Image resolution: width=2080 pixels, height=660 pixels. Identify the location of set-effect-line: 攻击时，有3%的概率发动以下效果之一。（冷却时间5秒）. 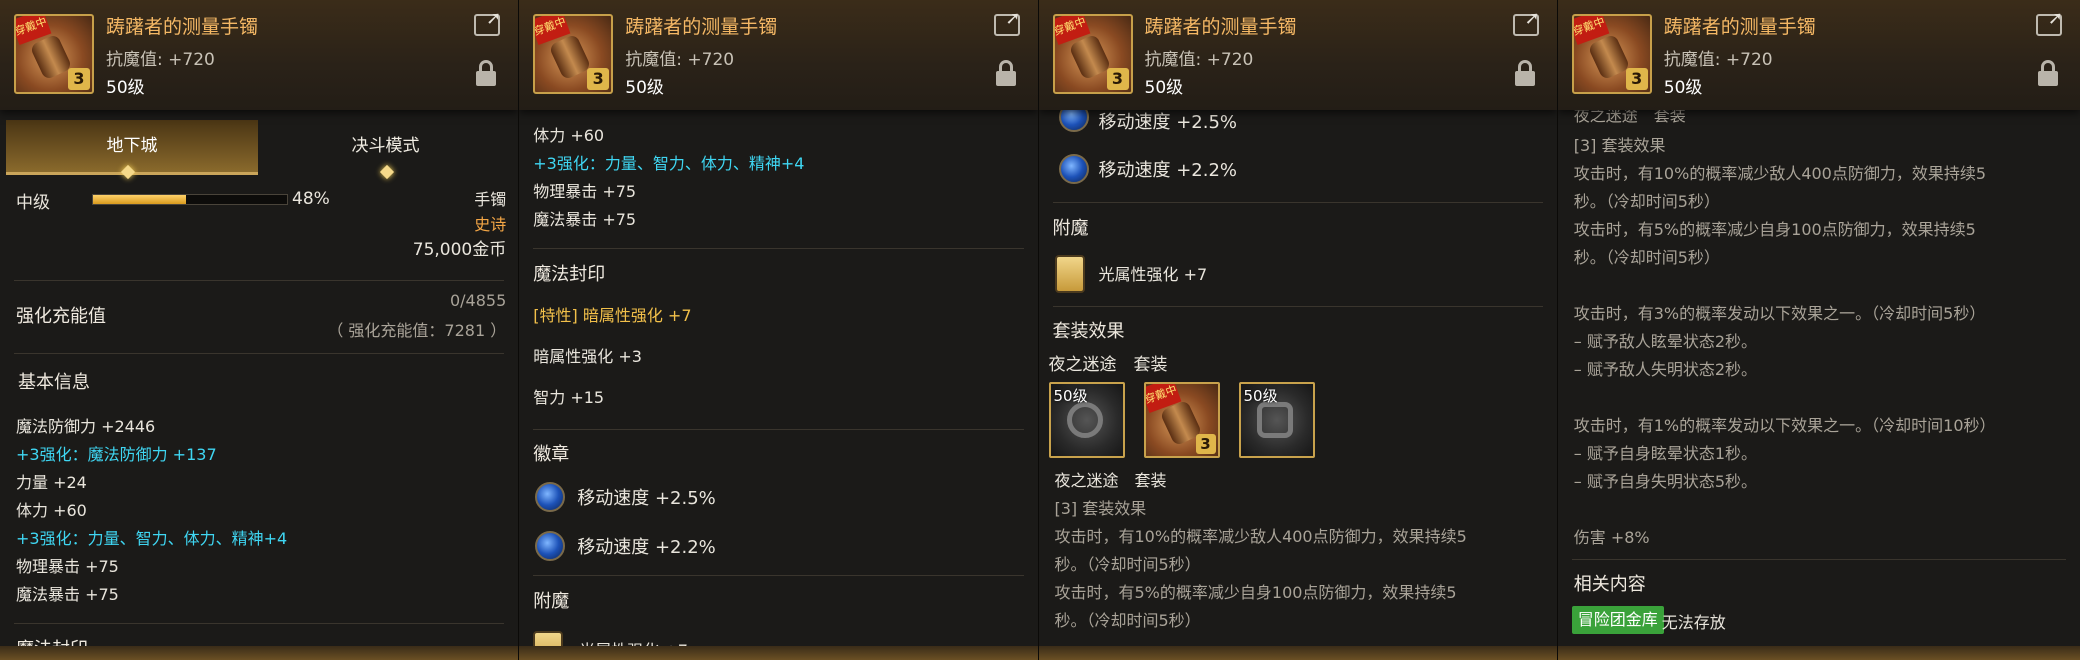
(1779, 313).